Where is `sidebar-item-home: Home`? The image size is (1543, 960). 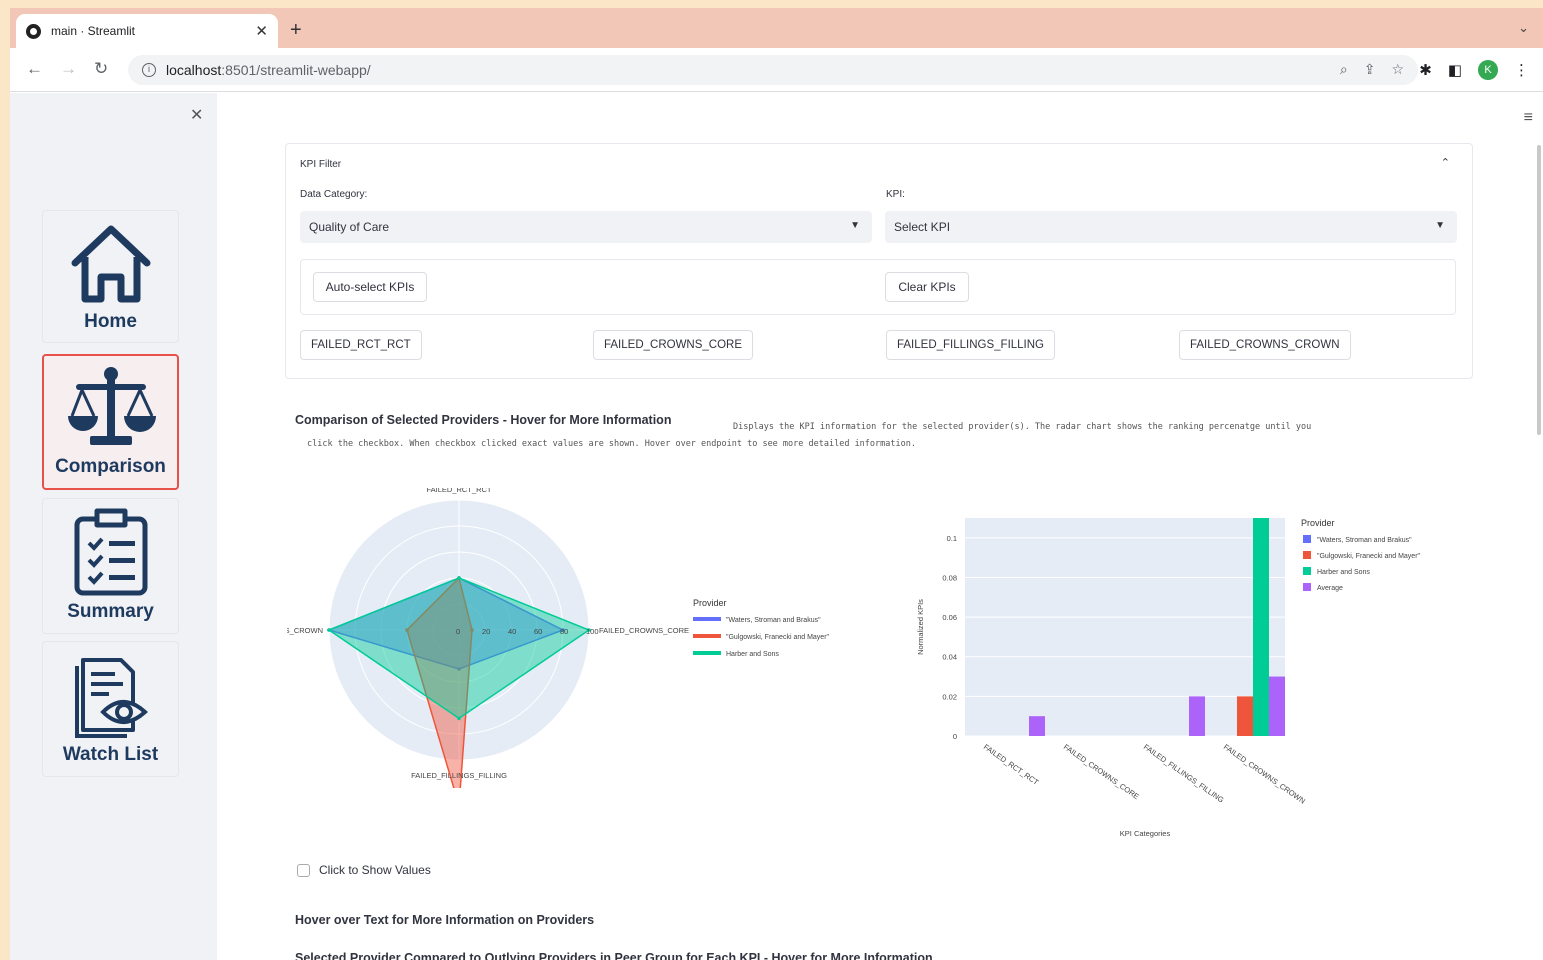 sidebar-item-home: Home is located at coordinates (110, 276).